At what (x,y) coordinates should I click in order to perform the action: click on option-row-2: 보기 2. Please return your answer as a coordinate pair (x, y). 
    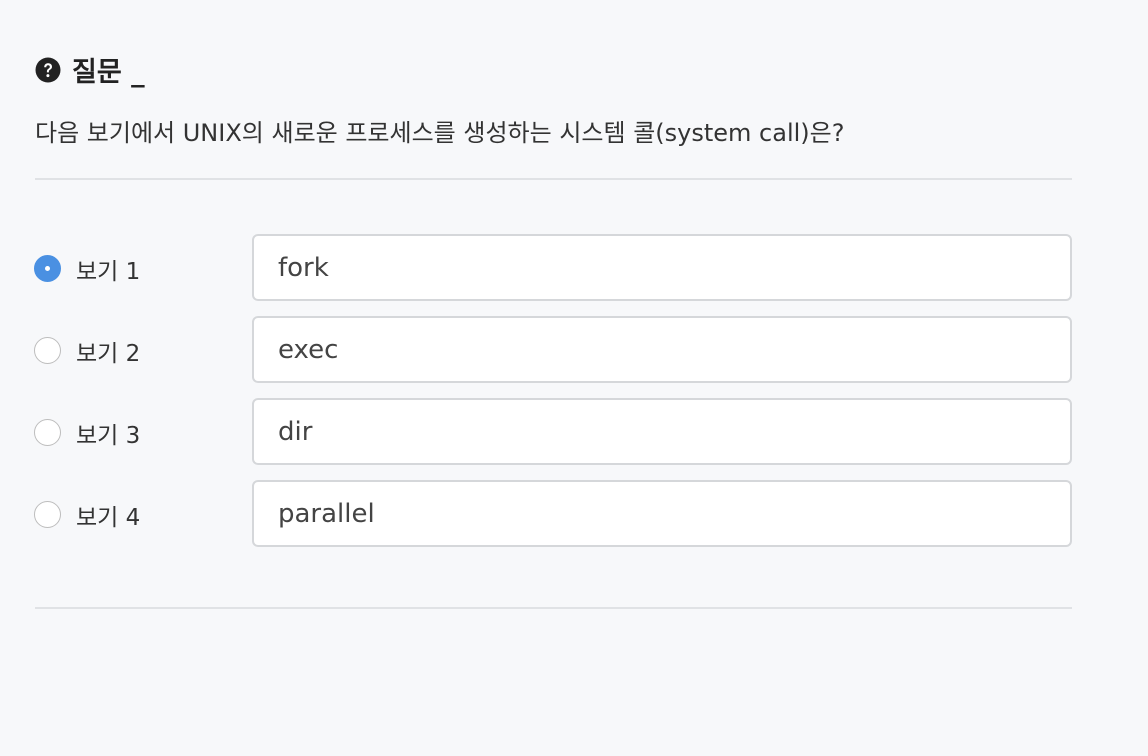
    Looking at the image, I should click on (574, 350).